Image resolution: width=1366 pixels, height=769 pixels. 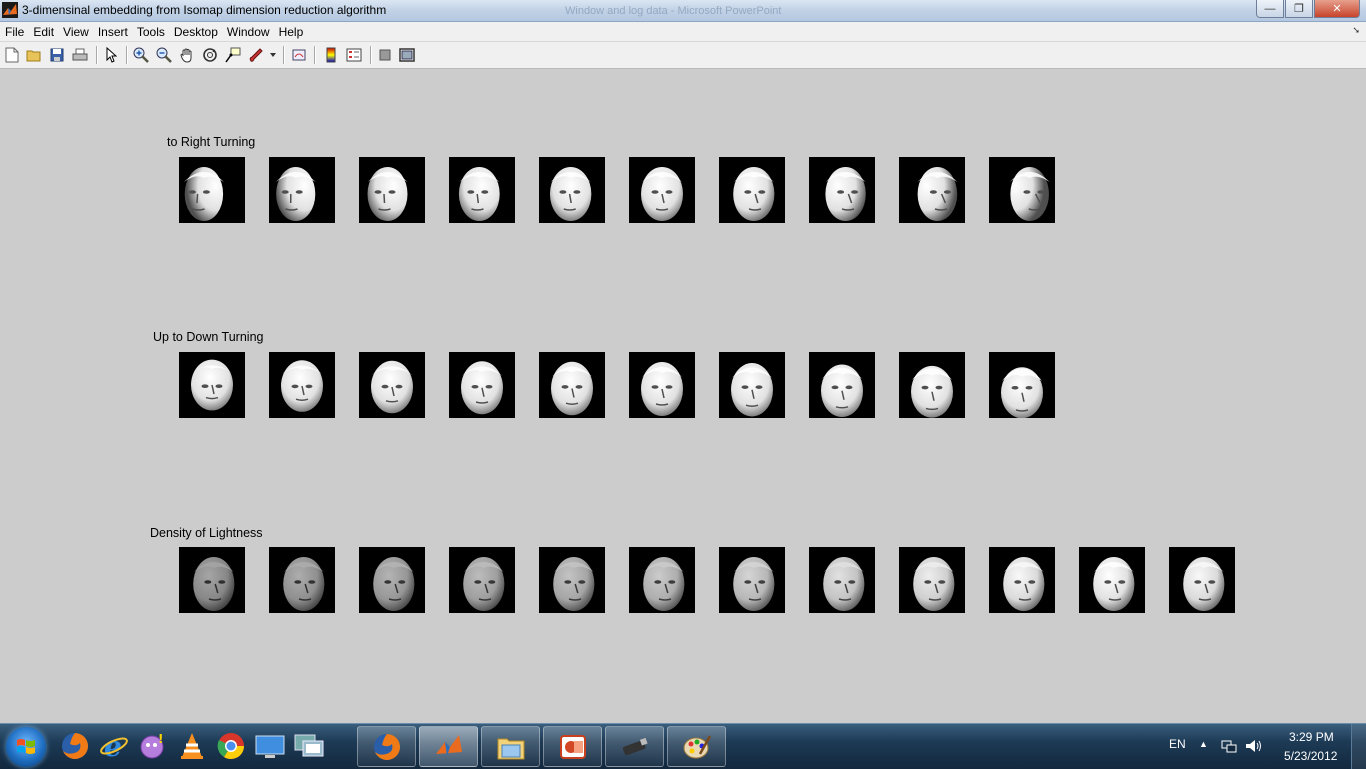 I want to click on svg-text: e, so click(x=113, y=746).